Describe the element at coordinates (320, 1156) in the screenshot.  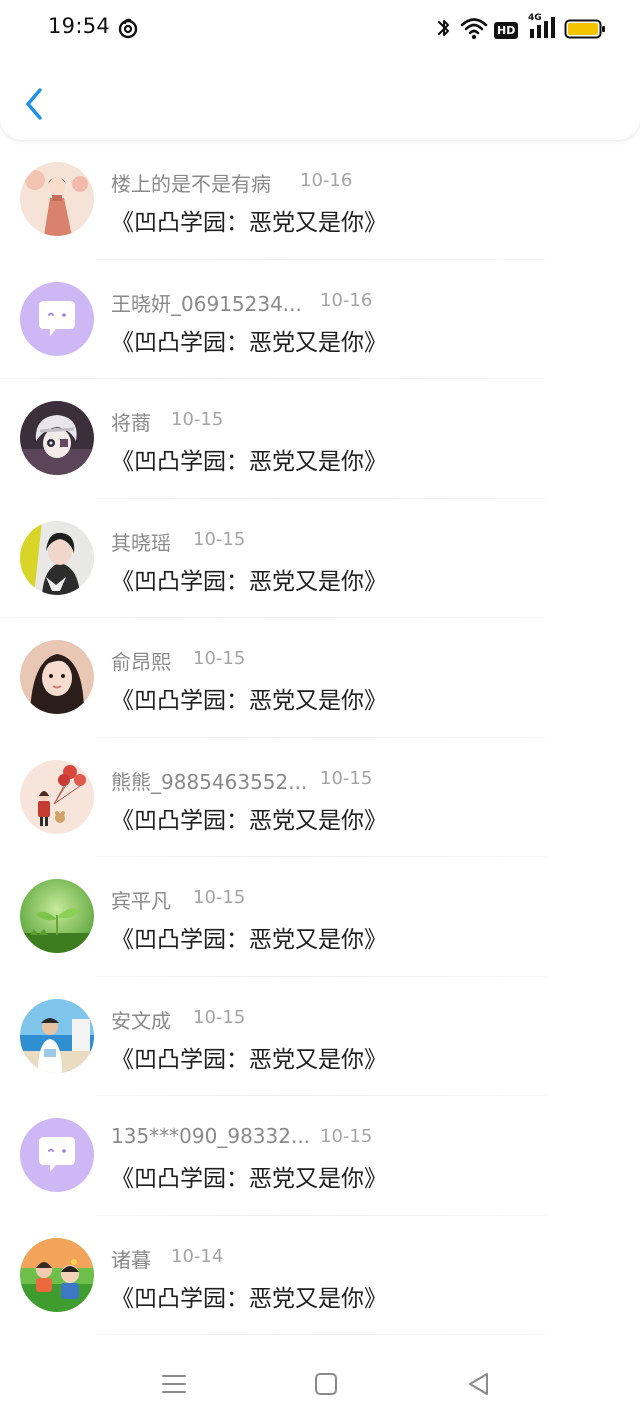
I see `list-item: 135***090_98332... 10-15 《凹凸学园：恶党又是你》` at that location.